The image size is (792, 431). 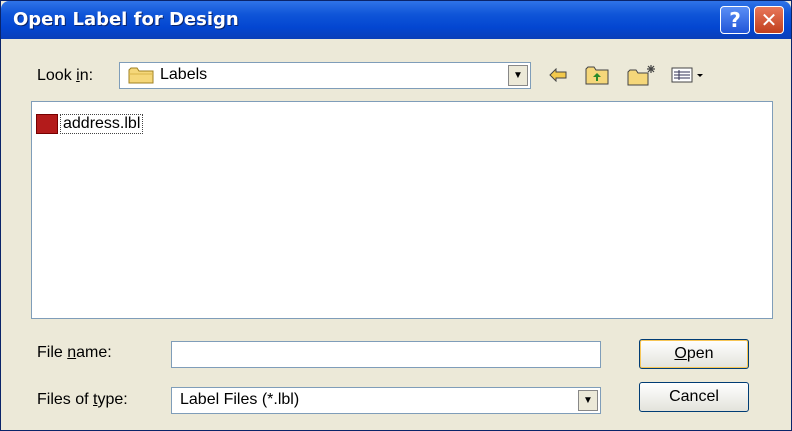 I want to click on close-button: ✕, so click(x=769, y=20).